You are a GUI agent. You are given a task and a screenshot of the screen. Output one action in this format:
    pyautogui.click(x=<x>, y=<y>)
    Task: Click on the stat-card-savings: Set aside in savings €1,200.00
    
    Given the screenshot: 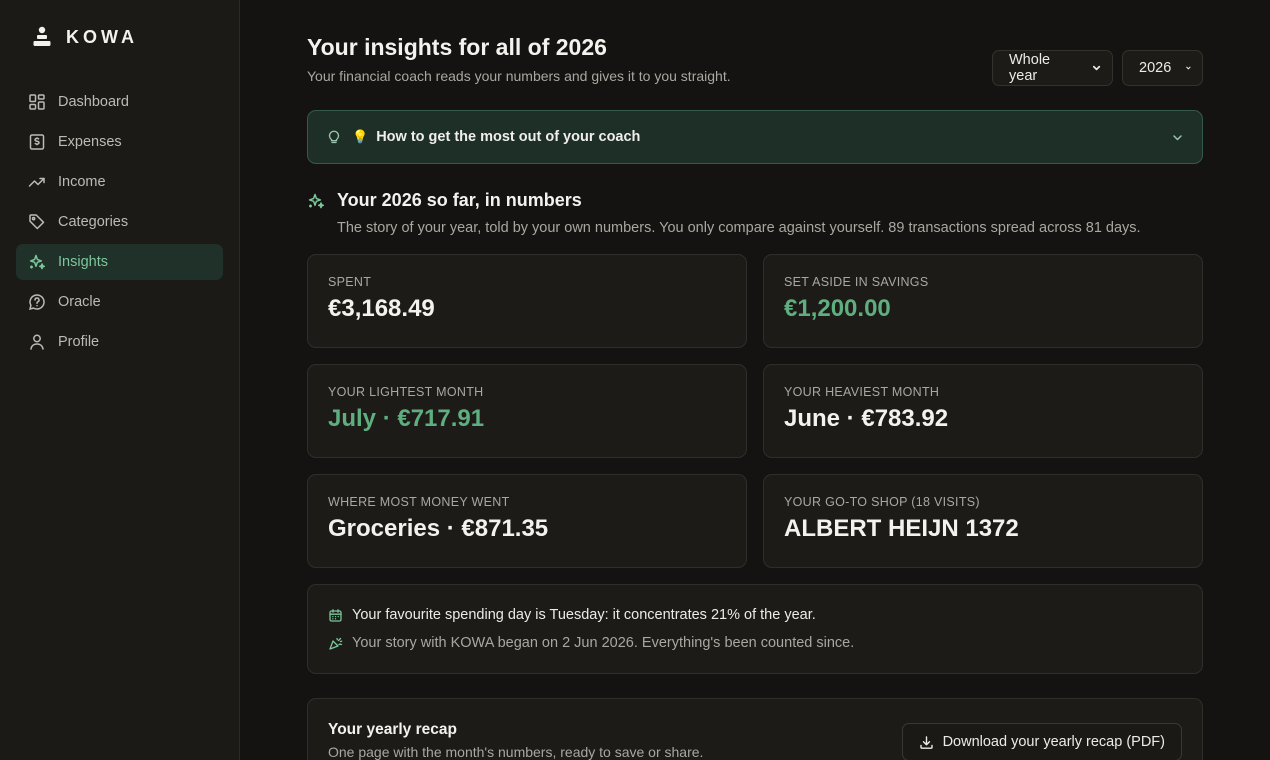 What is the action you would take?
    pyautogui.click(x=983, y=301)
    